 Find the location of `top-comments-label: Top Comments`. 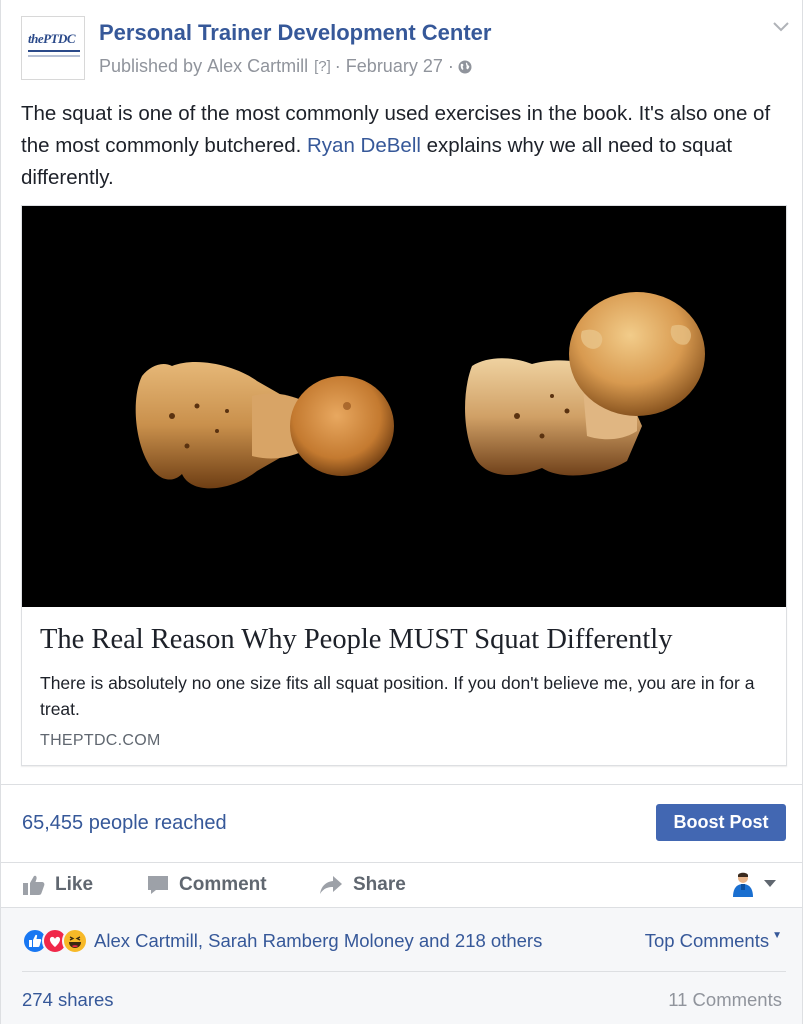

top-comments-label: Top Comments is located at coordinates (707, 940).